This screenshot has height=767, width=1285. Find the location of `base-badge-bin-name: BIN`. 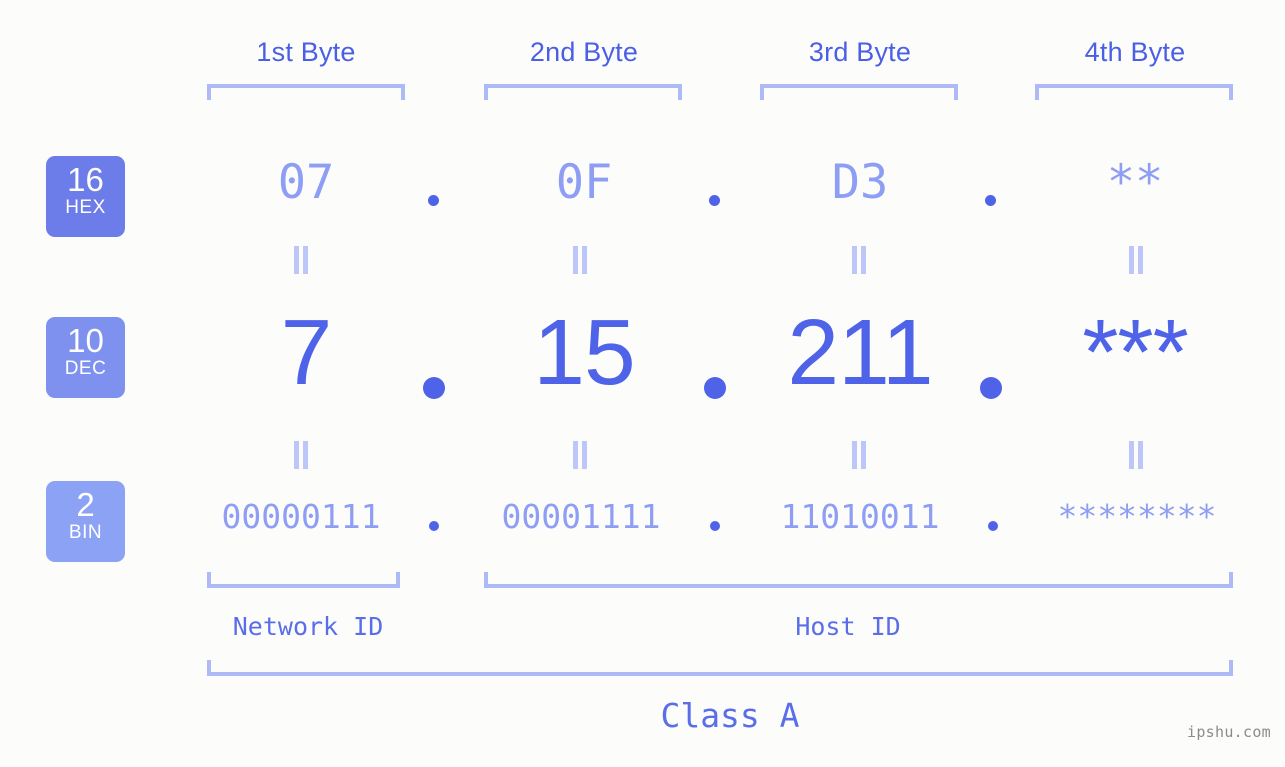

base-badge-bin-name: BIN is located at coordinates (85, 532).